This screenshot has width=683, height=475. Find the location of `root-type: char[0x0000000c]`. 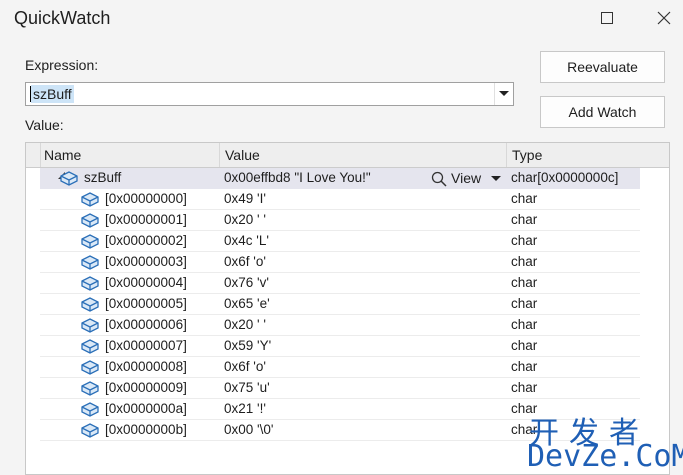

root-type: char[0x0000000c] is located at coordinates (565, 177).